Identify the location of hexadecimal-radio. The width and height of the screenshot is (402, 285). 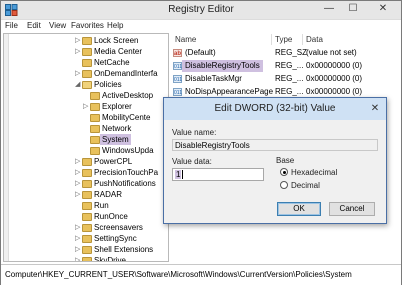
(284, 172).